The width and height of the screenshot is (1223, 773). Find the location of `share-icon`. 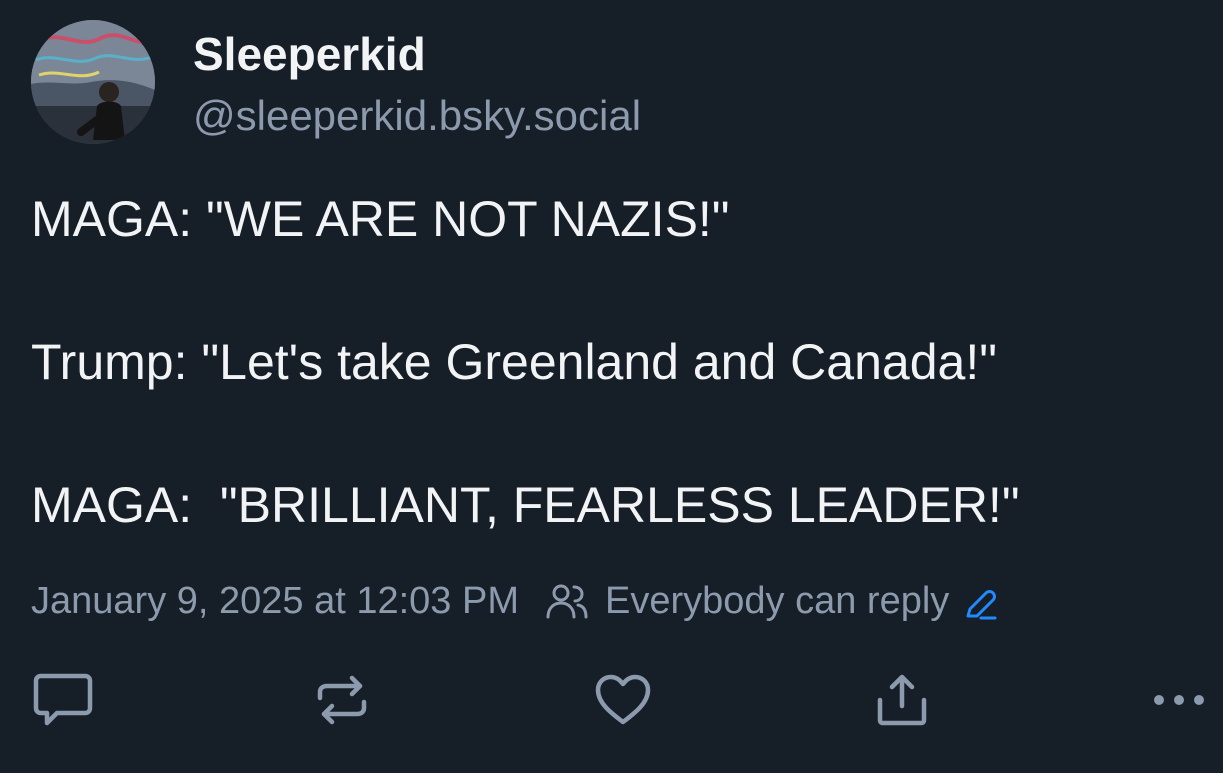

share-icon is located at coordinates (902, 700).